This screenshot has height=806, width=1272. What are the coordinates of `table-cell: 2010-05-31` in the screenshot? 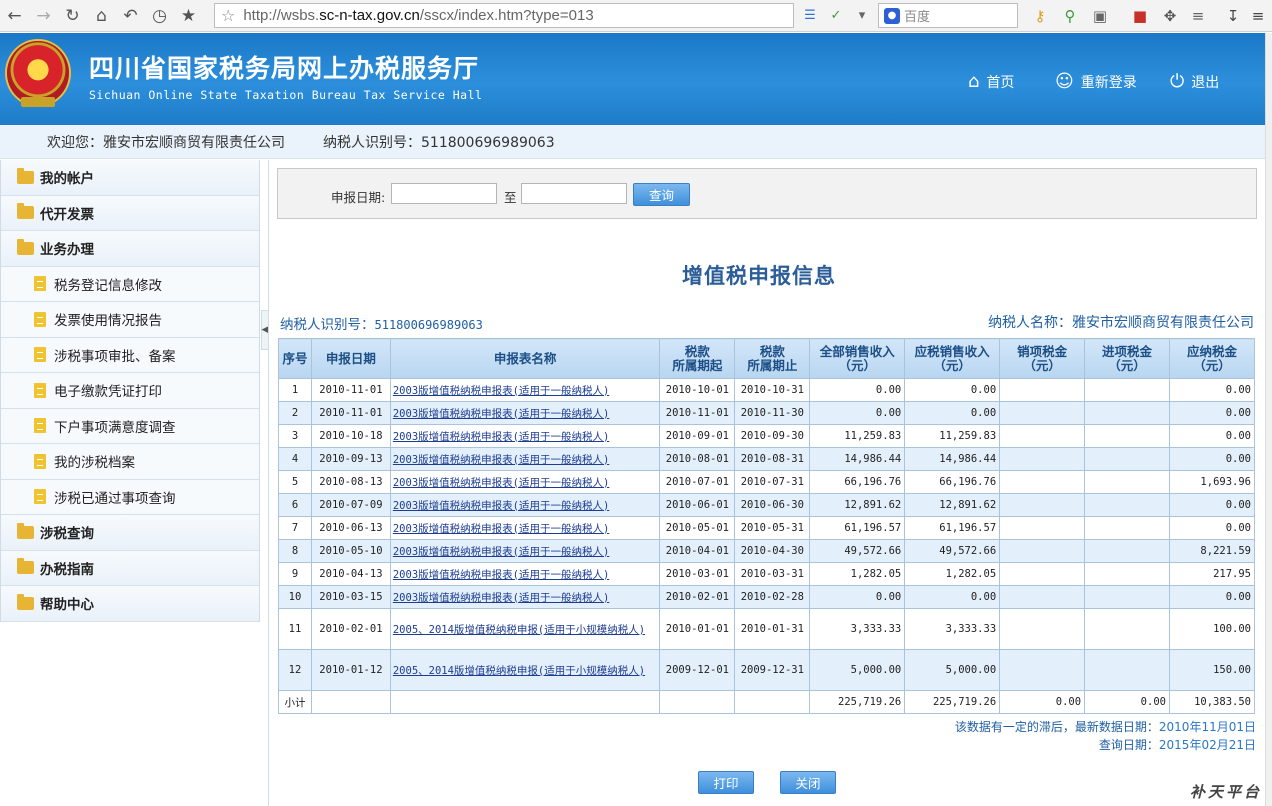 It's located at (772, 528).